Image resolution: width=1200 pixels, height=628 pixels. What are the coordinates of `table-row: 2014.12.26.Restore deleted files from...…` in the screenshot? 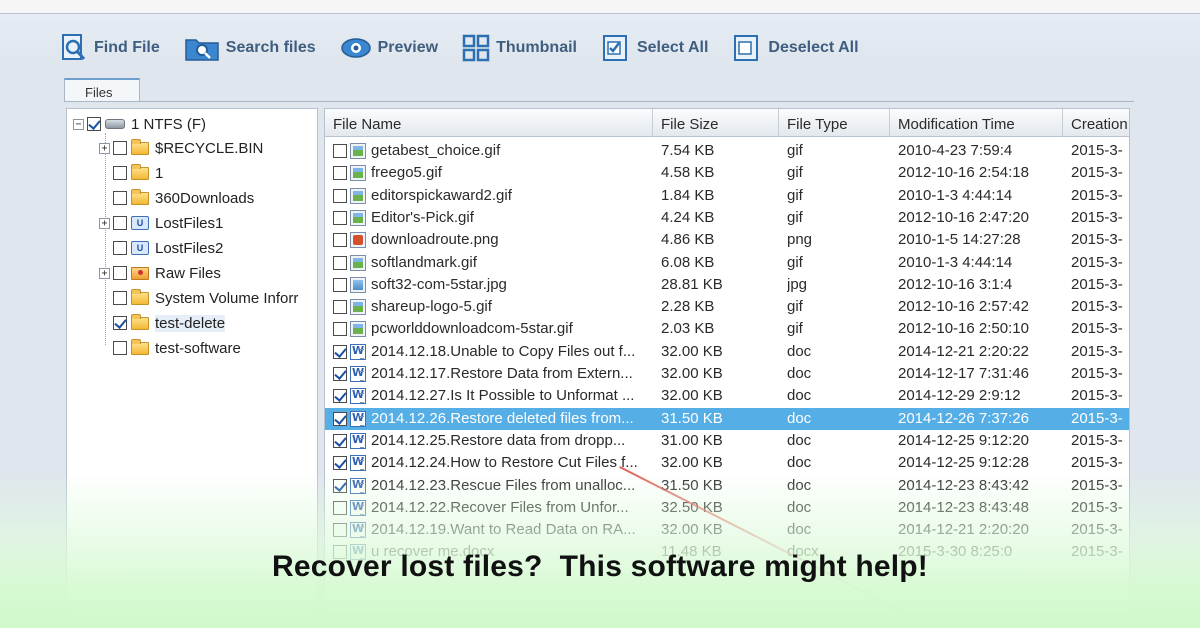 It's located at (727, 418).